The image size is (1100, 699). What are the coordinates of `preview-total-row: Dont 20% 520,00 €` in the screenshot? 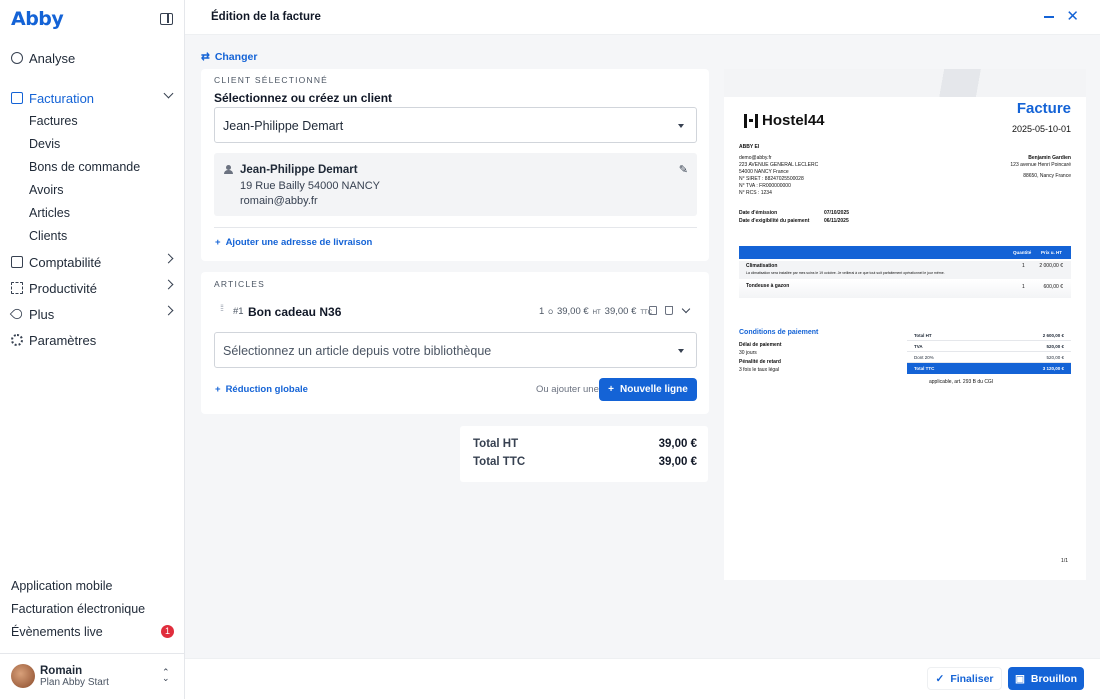 It's located at (989, 357).